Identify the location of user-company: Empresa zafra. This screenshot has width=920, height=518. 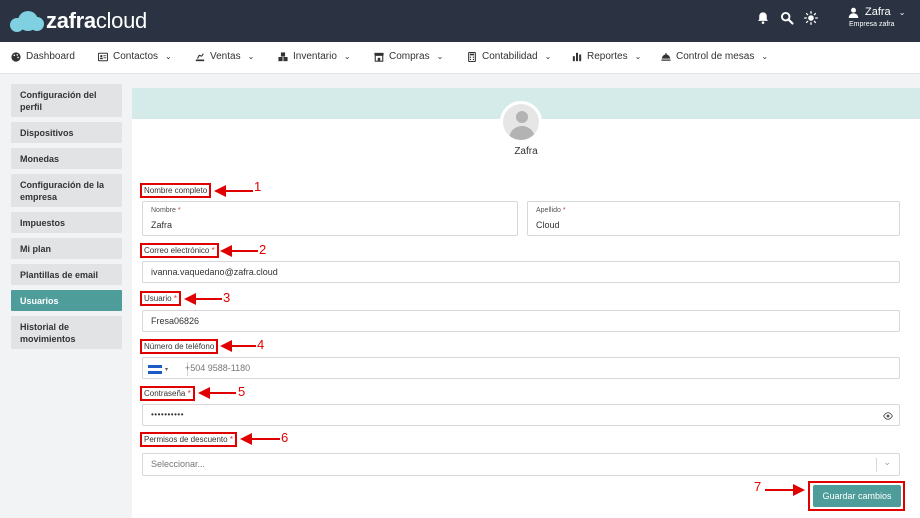
(872, 24).